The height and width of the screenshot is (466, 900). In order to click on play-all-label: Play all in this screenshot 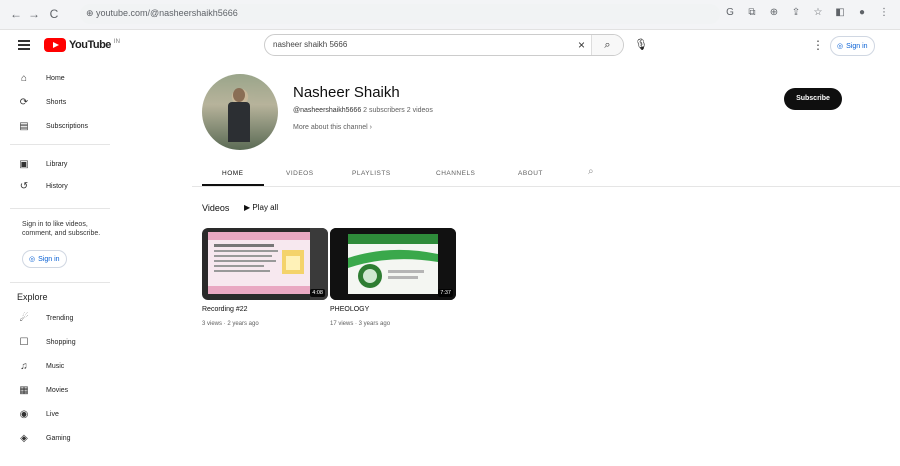, I will do `click(265, 207)`.